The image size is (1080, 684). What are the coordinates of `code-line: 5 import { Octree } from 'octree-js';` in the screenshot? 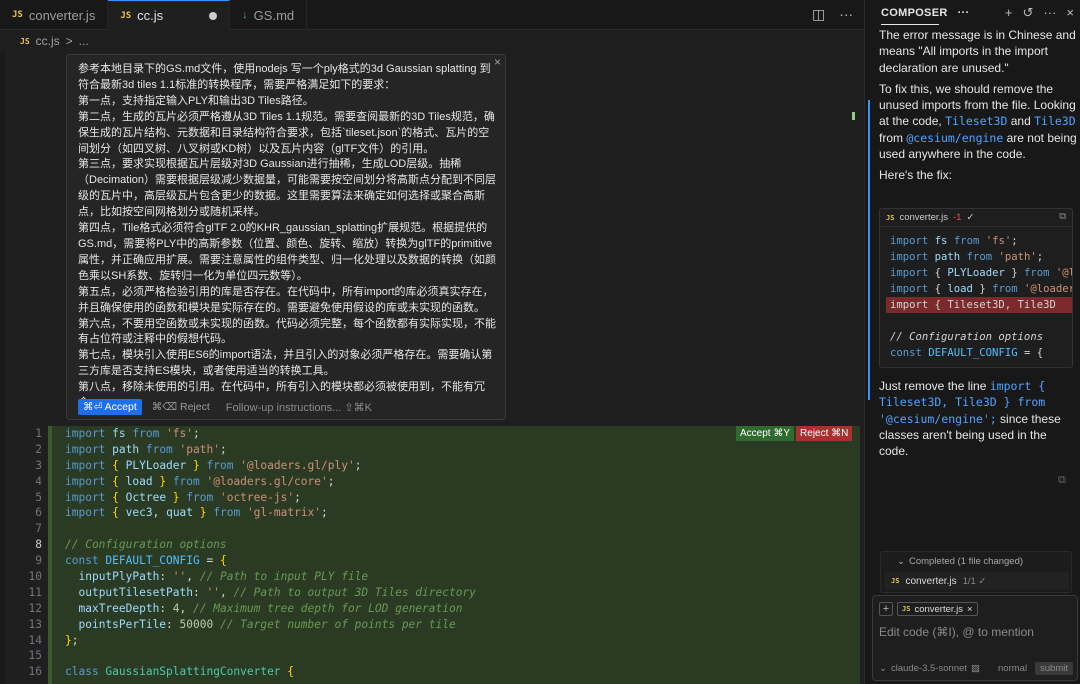 It's located at (430, 498).